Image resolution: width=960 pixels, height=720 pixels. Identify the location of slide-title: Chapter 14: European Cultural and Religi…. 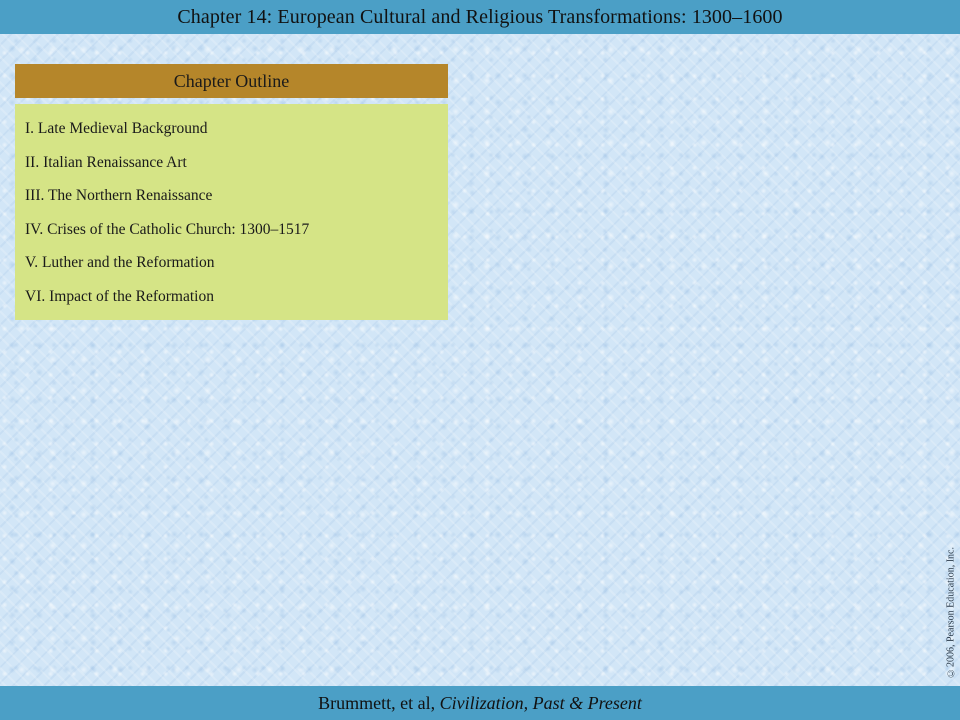
(480, 16).